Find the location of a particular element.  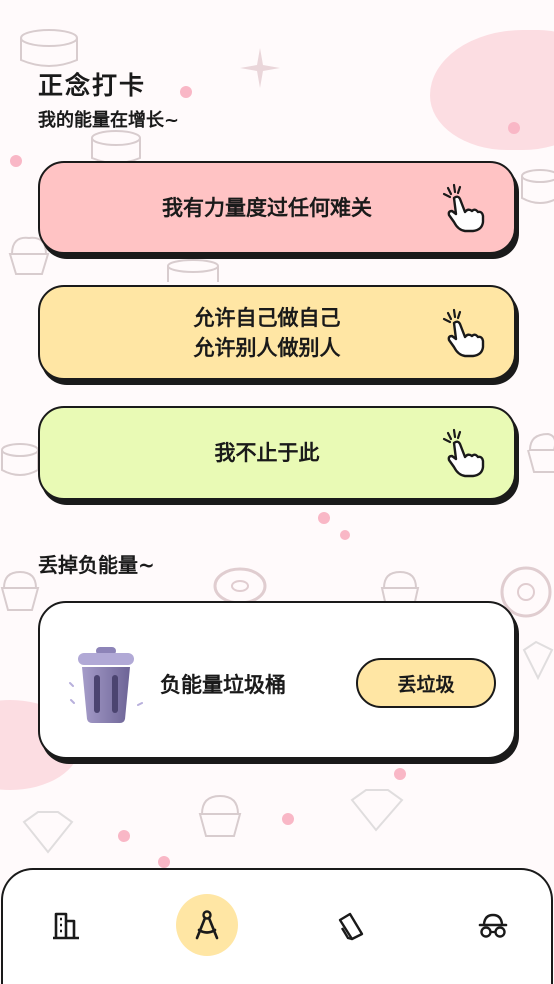

affirmation-text-line-1: 允许自己做自己 is located at coordinates (267, 317).